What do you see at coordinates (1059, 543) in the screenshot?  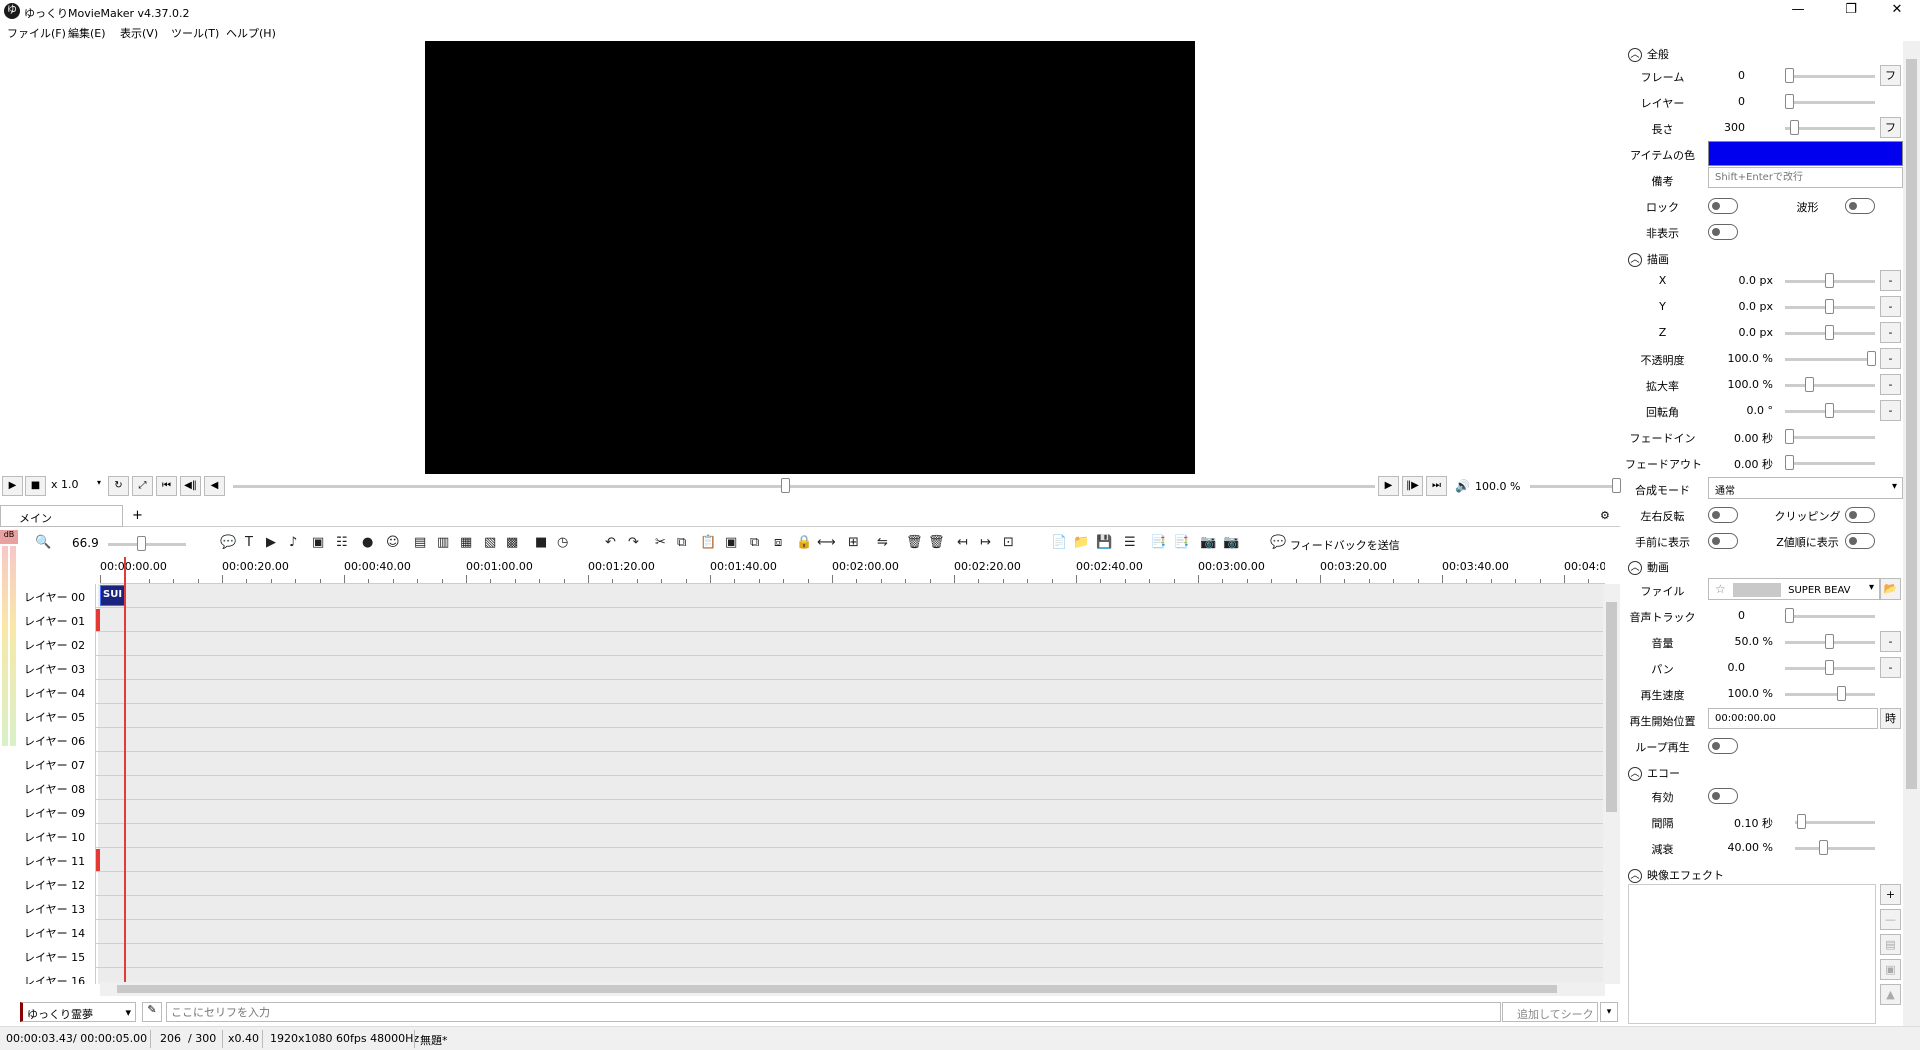 I see `new-file-icon: 📄` at bounding box center [1059, 543].